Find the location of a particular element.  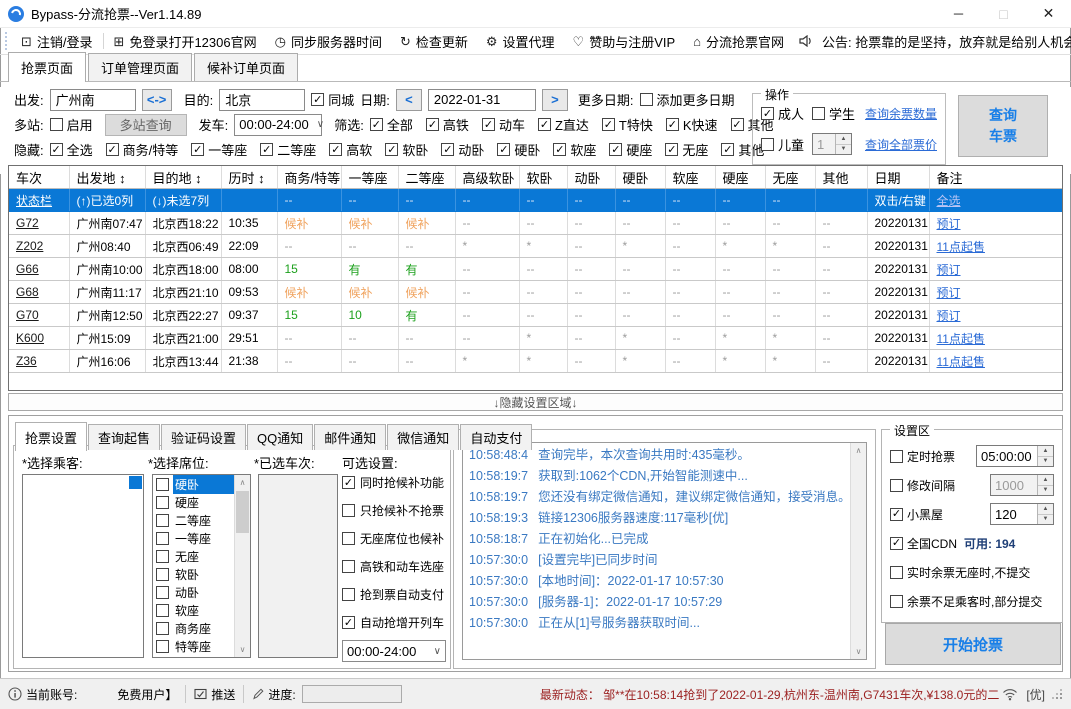

date-input: 2022-01-31 is located at coordinates (481, 99).